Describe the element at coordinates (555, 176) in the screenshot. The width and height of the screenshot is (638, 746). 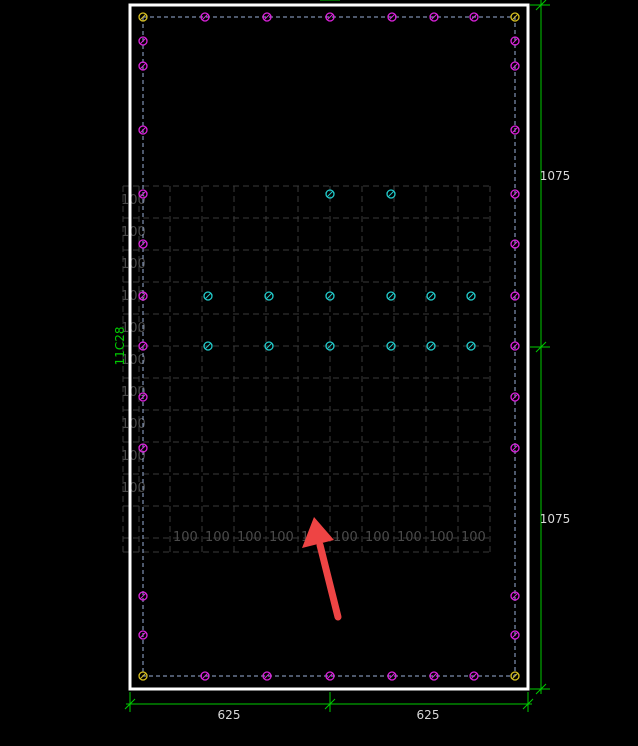
I see `dim-right-upper: 1075` at that location.